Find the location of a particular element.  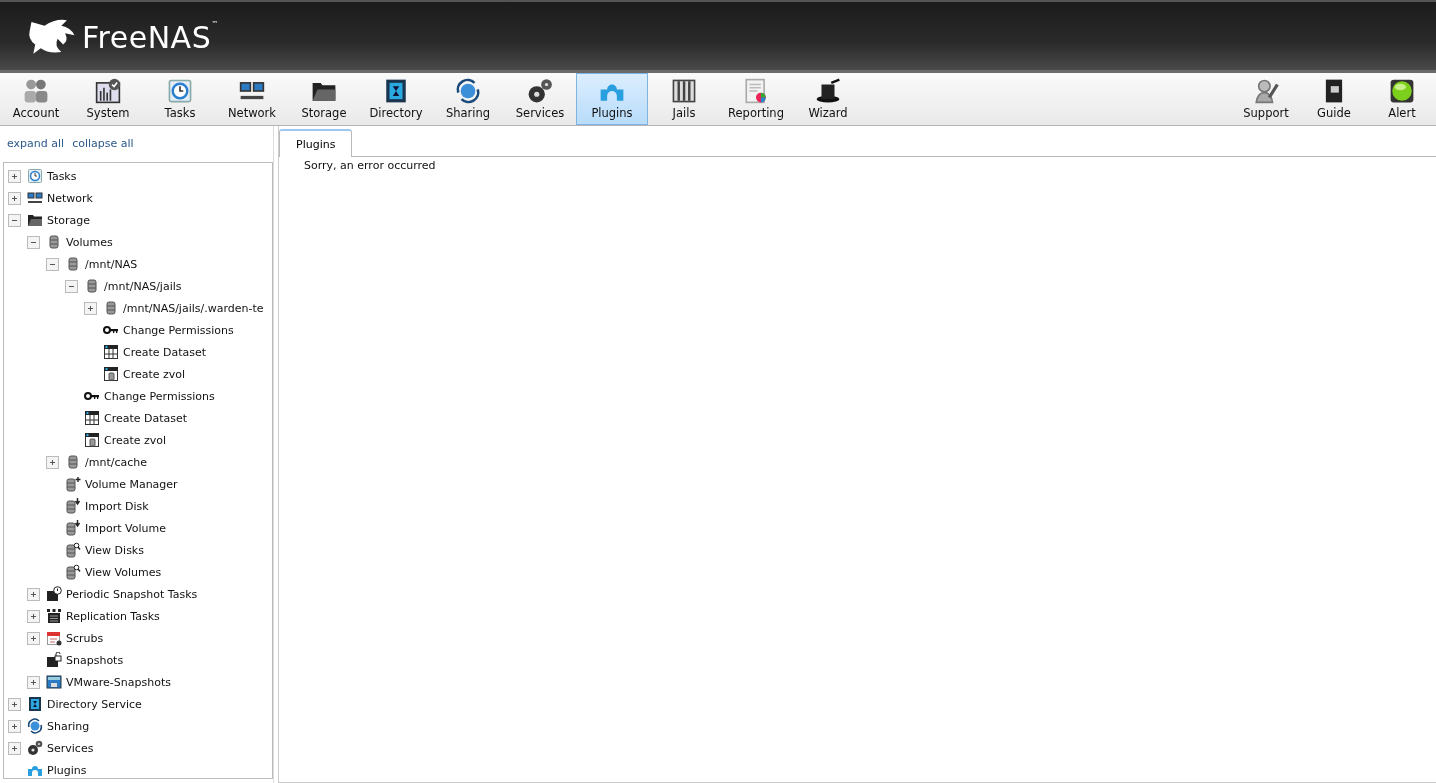

bars-icon is located at coordinates (684, 91).